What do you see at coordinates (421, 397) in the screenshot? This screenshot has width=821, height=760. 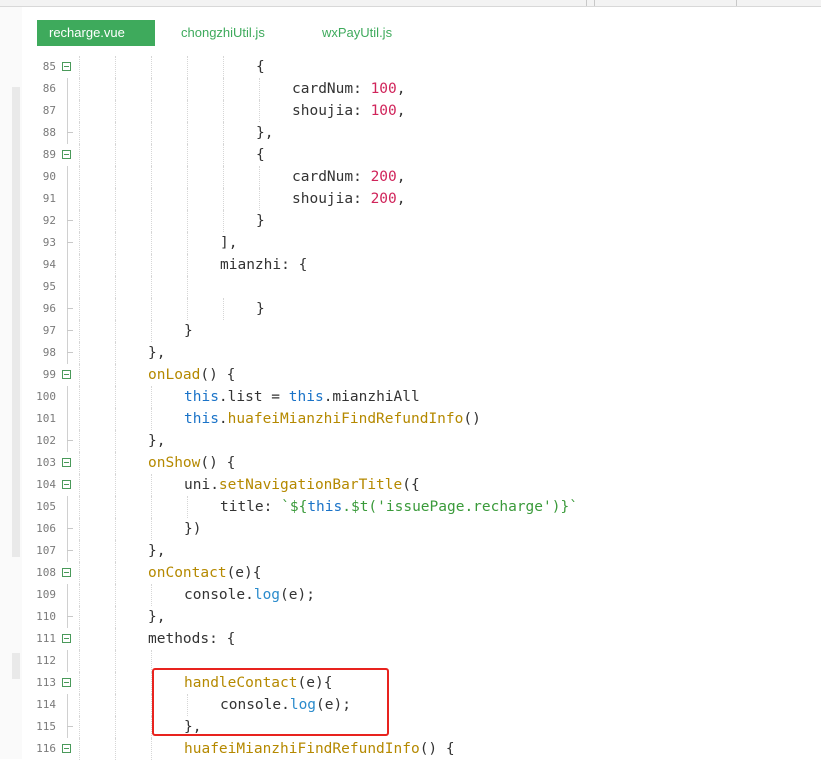 I see `code-line: 100 this.list = this.mianzhiAll` at bounding box center [421, 397].